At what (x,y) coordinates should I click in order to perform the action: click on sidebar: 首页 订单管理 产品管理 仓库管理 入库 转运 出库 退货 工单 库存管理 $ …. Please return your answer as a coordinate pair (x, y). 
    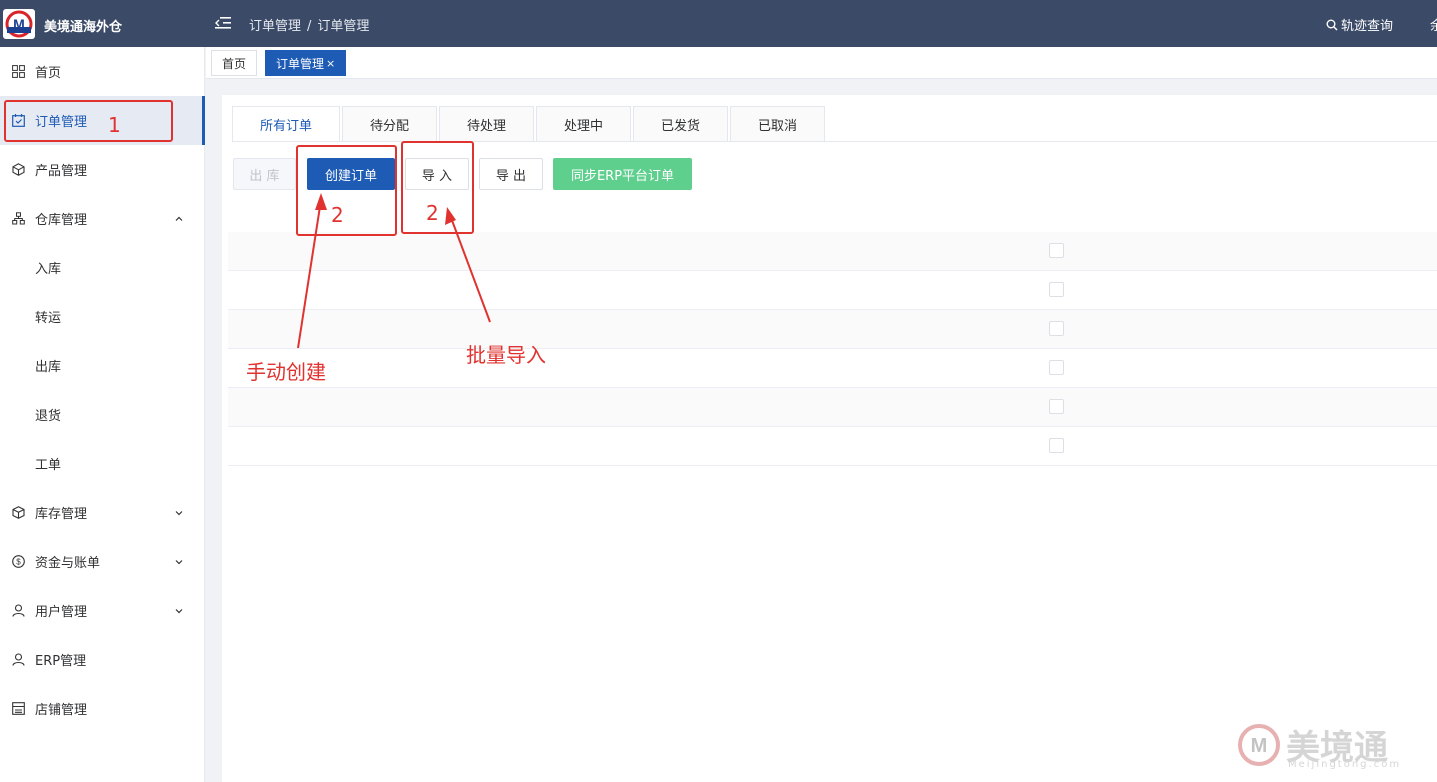
    Looking at the image, I should click on (102, 414).